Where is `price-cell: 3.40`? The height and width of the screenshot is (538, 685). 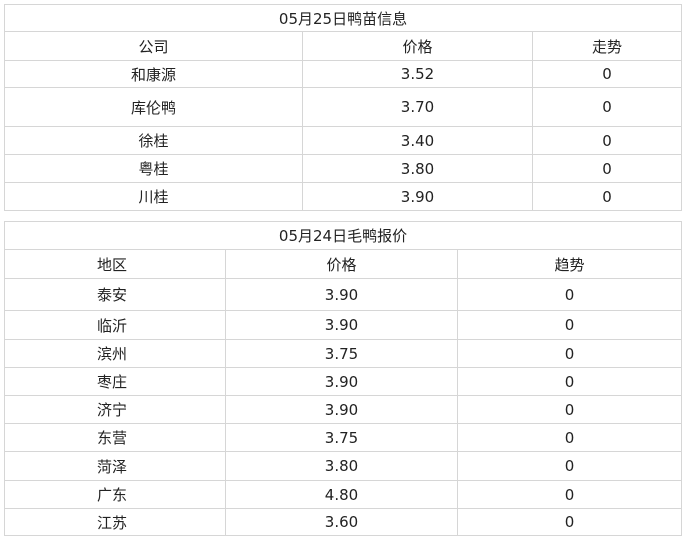
price-cell: 3.40 is located at coordinates (417, 140).